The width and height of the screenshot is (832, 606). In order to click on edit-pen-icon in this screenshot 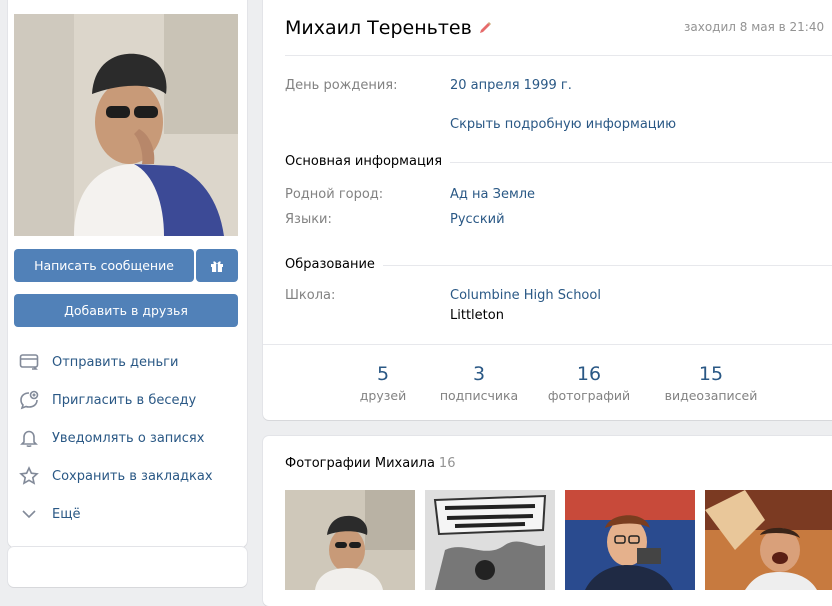, I will do `click(485, 27)`.